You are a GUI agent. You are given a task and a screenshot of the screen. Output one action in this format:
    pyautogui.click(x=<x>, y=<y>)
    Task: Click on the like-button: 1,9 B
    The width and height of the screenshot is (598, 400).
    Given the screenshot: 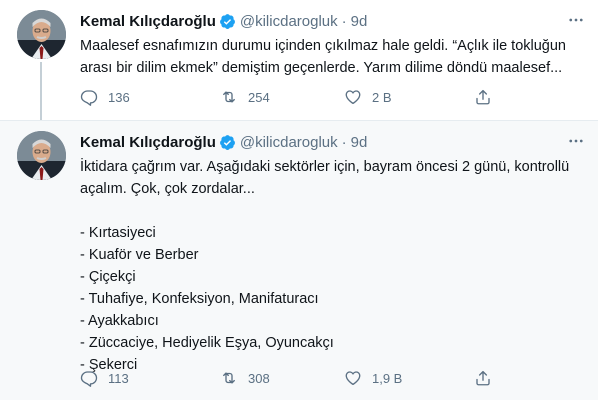 What is the action you would take?
    pyautogui.click(x=409, y=378)
    